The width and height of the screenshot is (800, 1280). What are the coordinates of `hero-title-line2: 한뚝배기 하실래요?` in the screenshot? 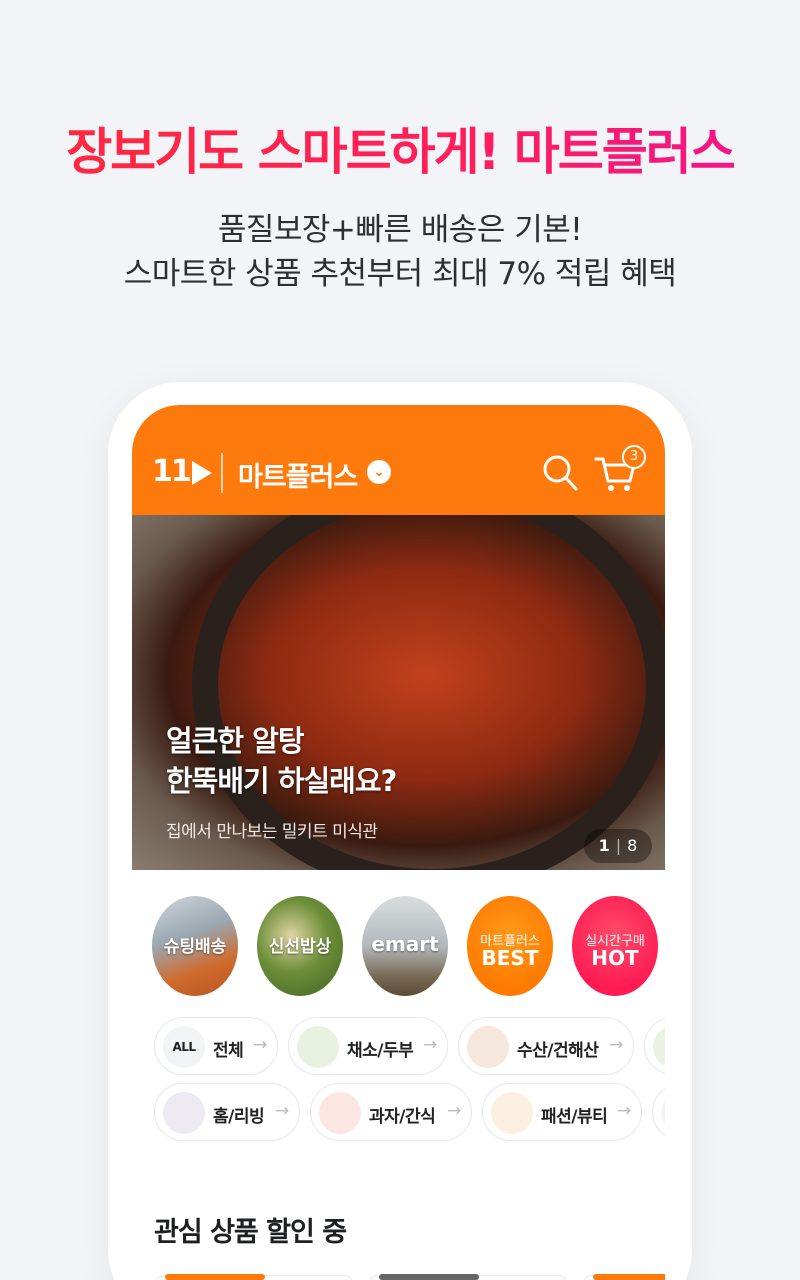 It's located at (281, 781).